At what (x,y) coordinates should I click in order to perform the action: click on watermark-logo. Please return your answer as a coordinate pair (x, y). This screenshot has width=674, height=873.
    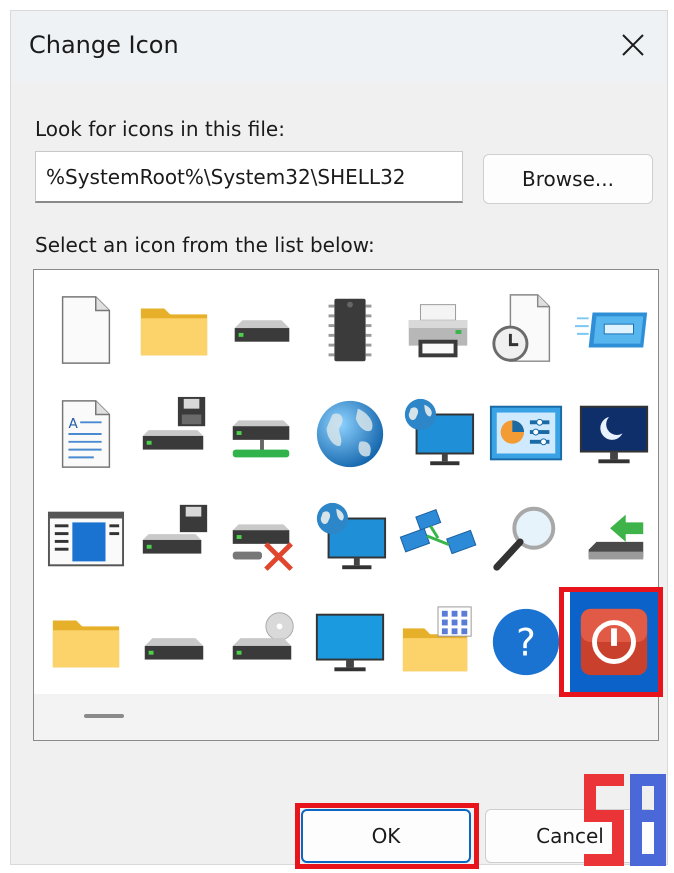
    Looking at the image, I should click on (625, 820).